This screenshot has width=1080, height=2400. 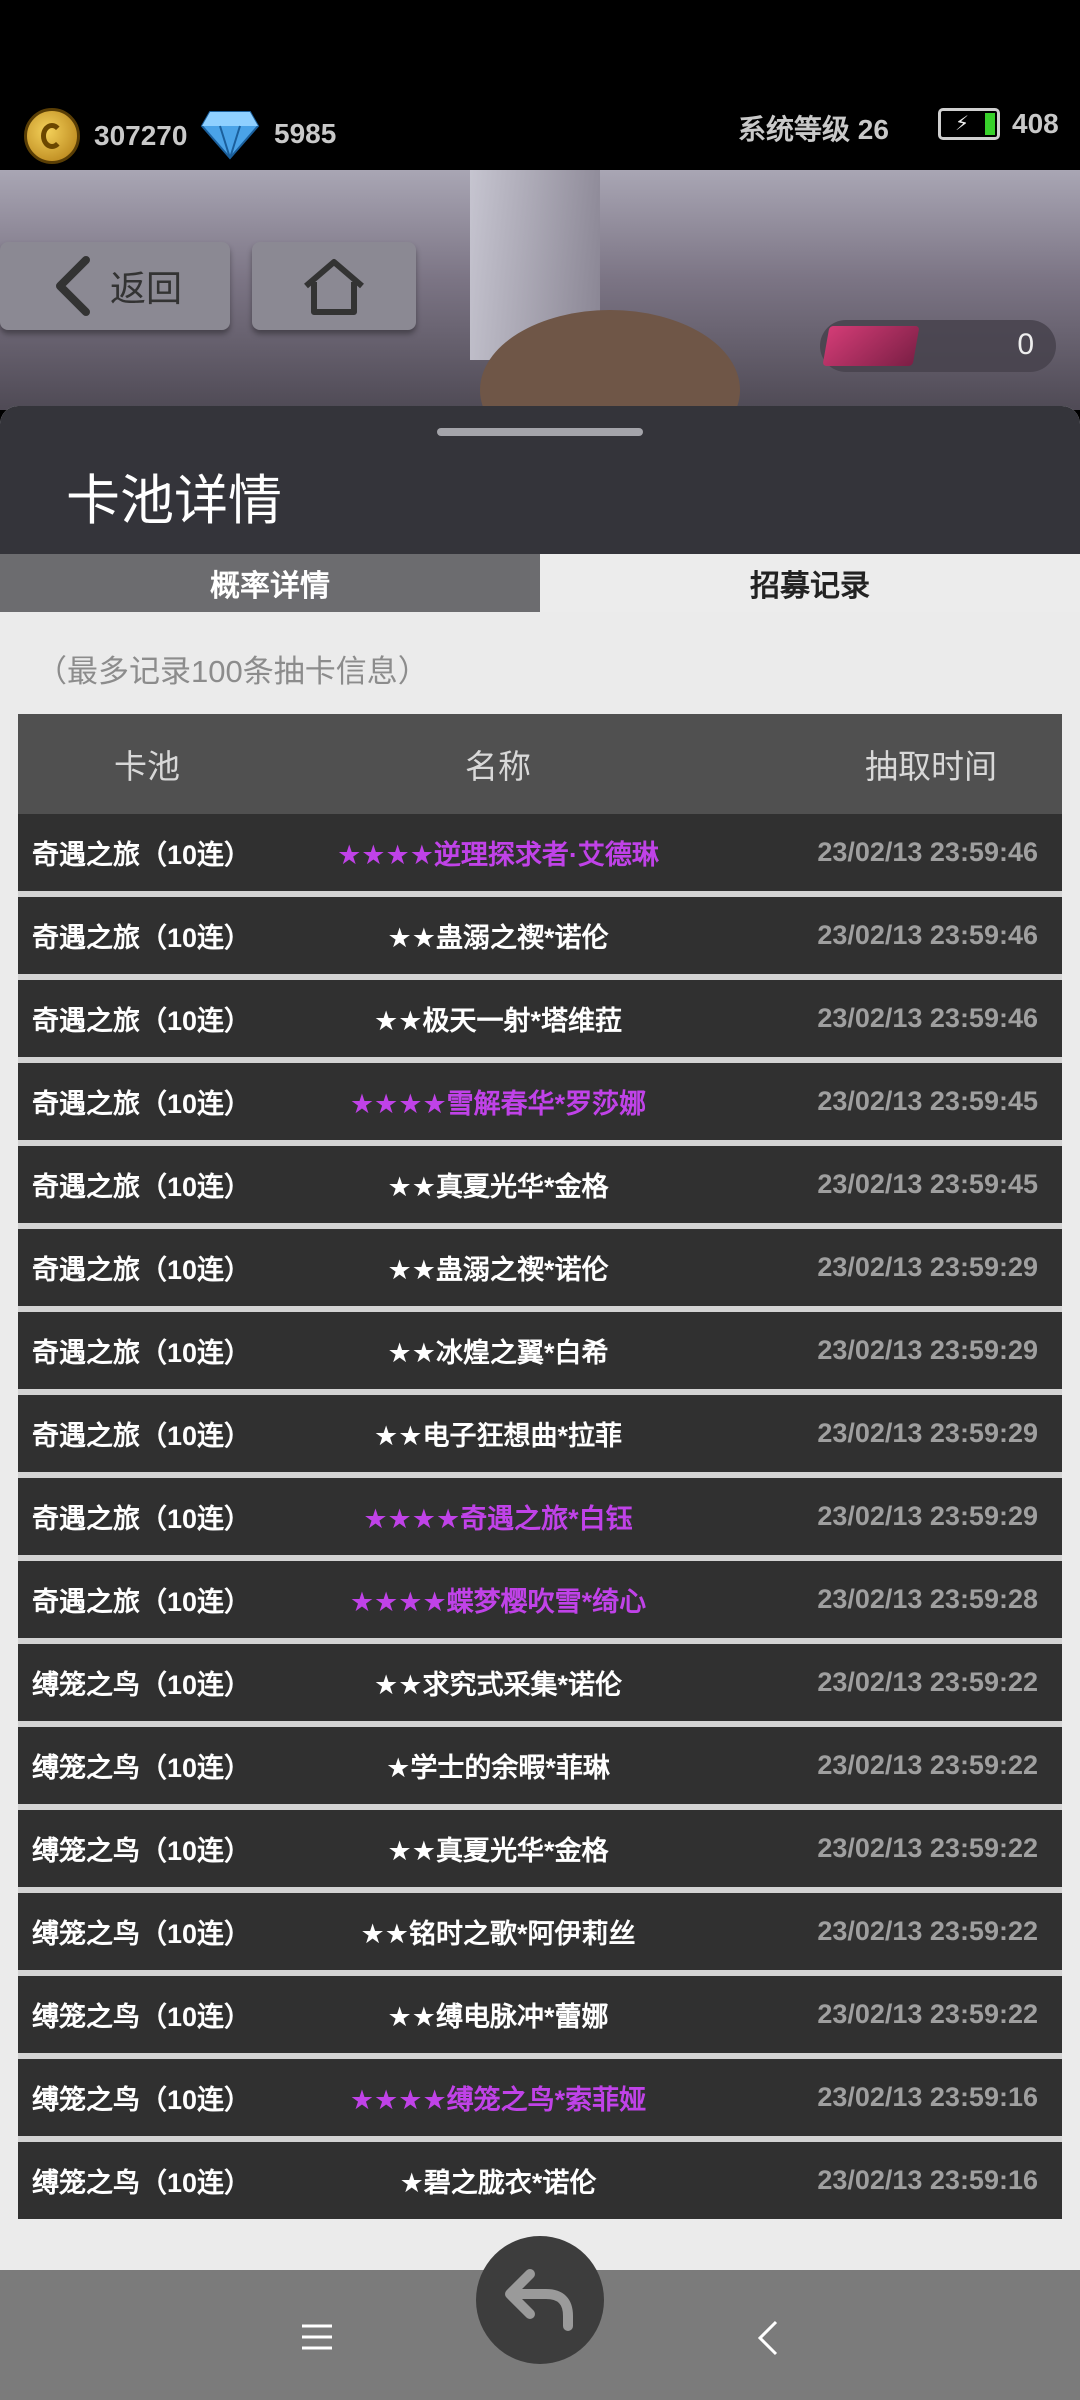 I want to click on table-row: 奇遇之旅（10连） ★★★★逆理探求者·艾德琳 23/02/13 23:59:46, so click(x=540, y=852).